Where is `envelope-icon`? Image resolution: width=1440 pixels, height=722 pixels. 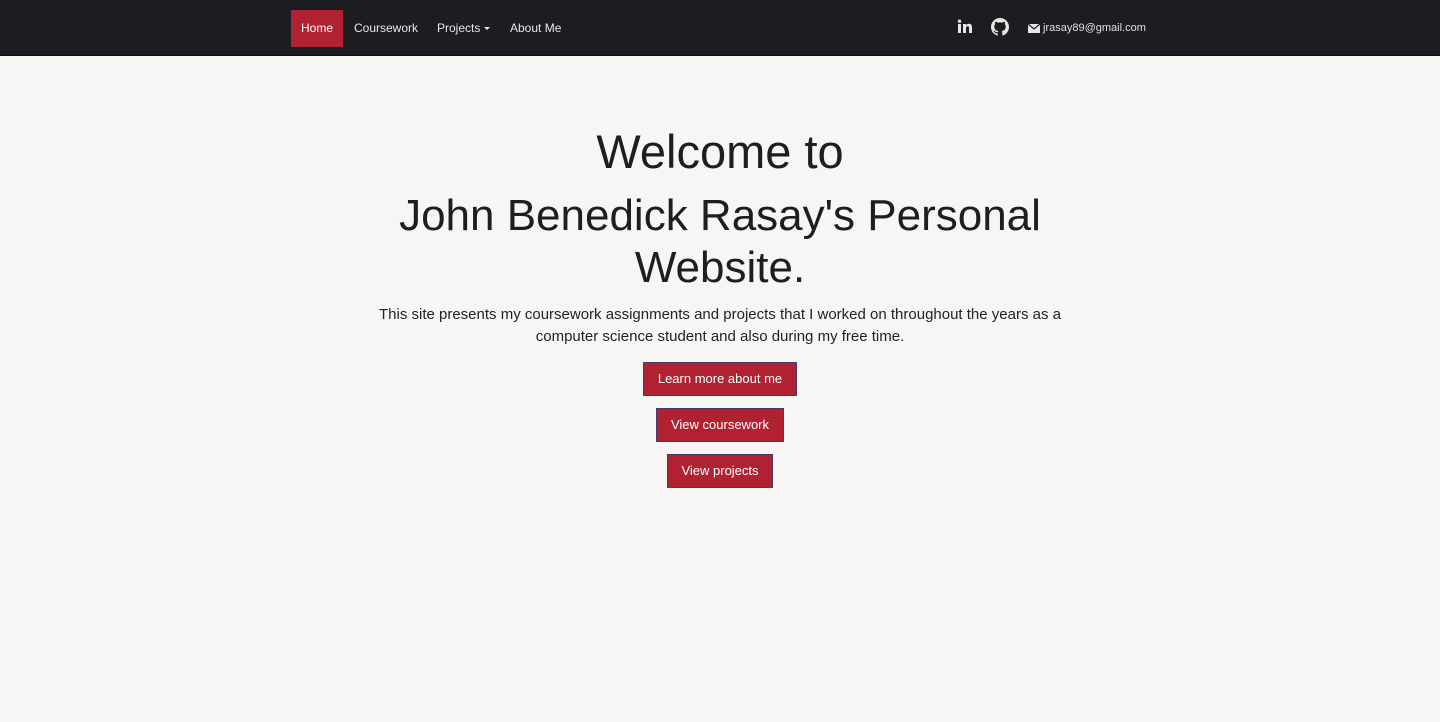
envelope-icon is located at coordinates (1034, 28).